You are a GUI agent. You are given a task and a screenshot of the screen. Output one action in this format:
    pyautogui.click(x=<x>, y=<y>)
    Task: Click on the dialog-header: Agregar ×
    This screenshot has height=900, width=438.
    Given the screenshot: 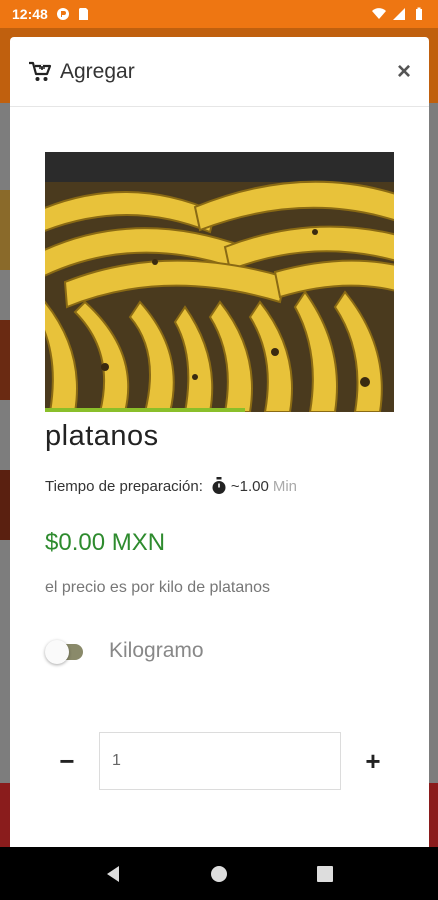 What is the action you would take?
    pyautogui.click(x=219, y=72)
    